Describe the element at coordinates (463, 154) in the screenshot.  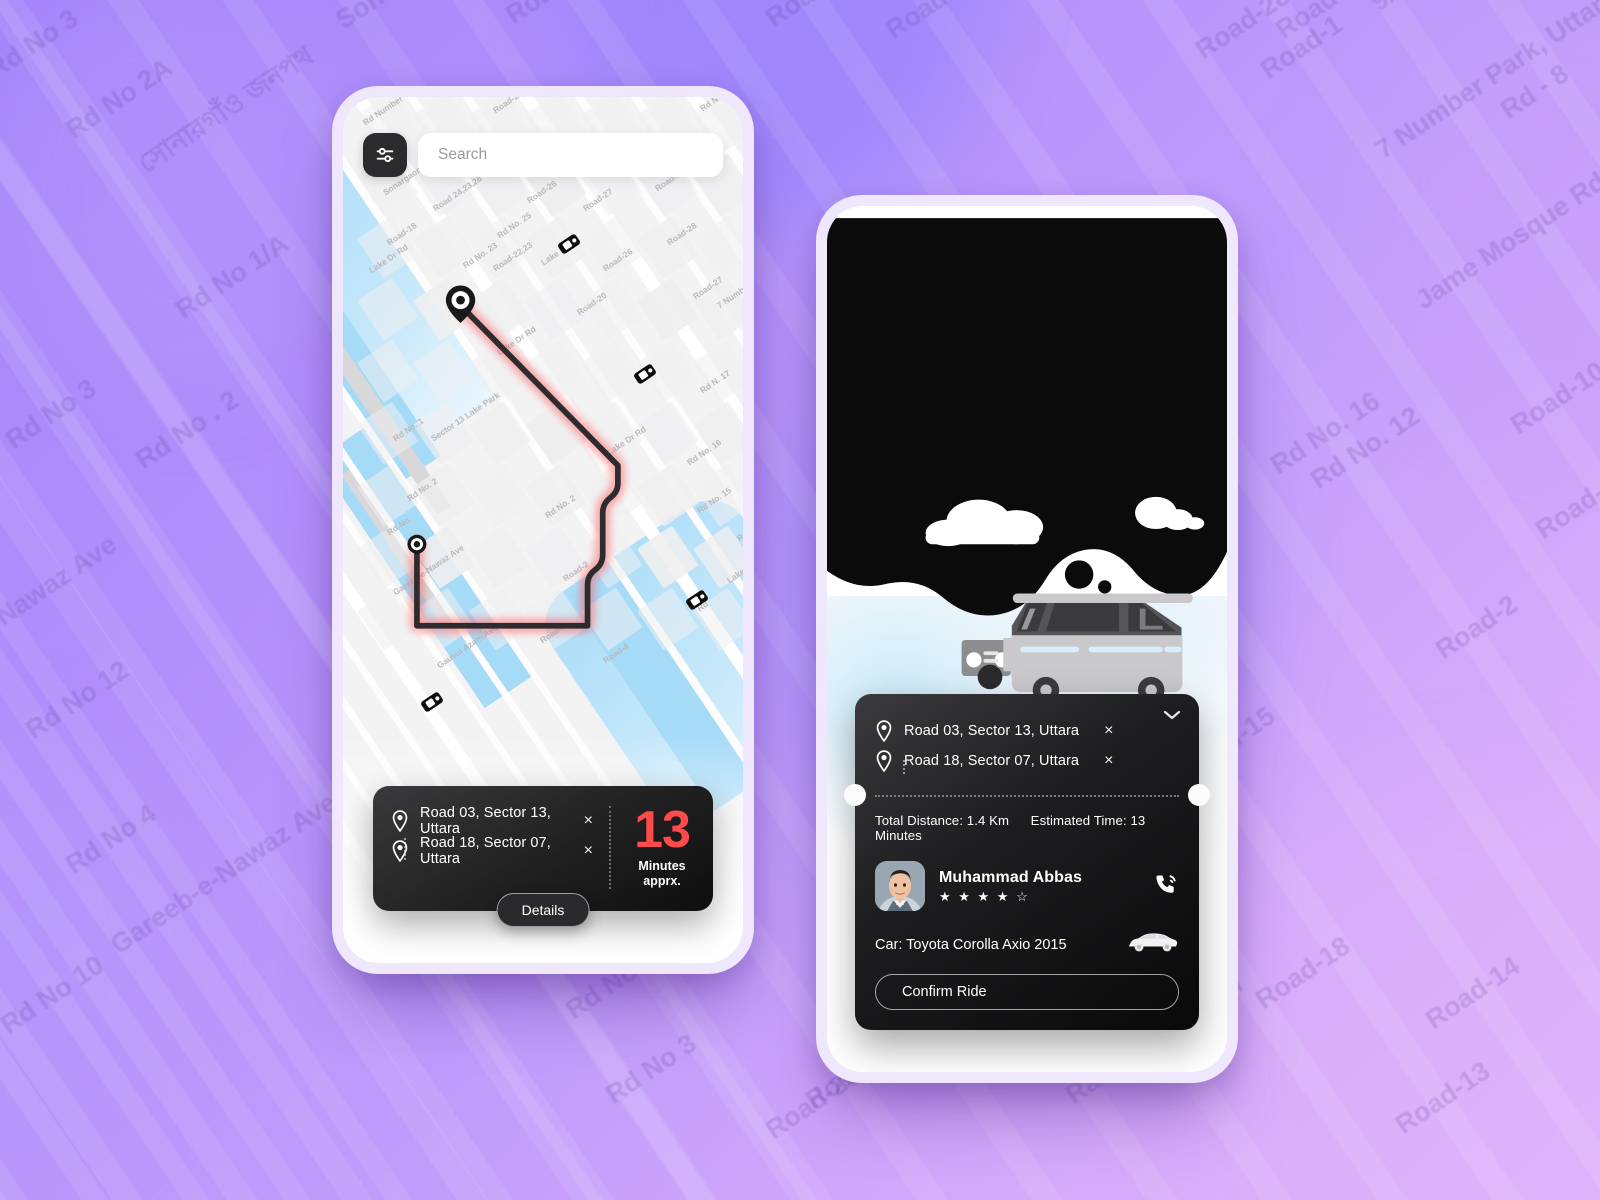
I see `search-placeholder: Search` at that location.